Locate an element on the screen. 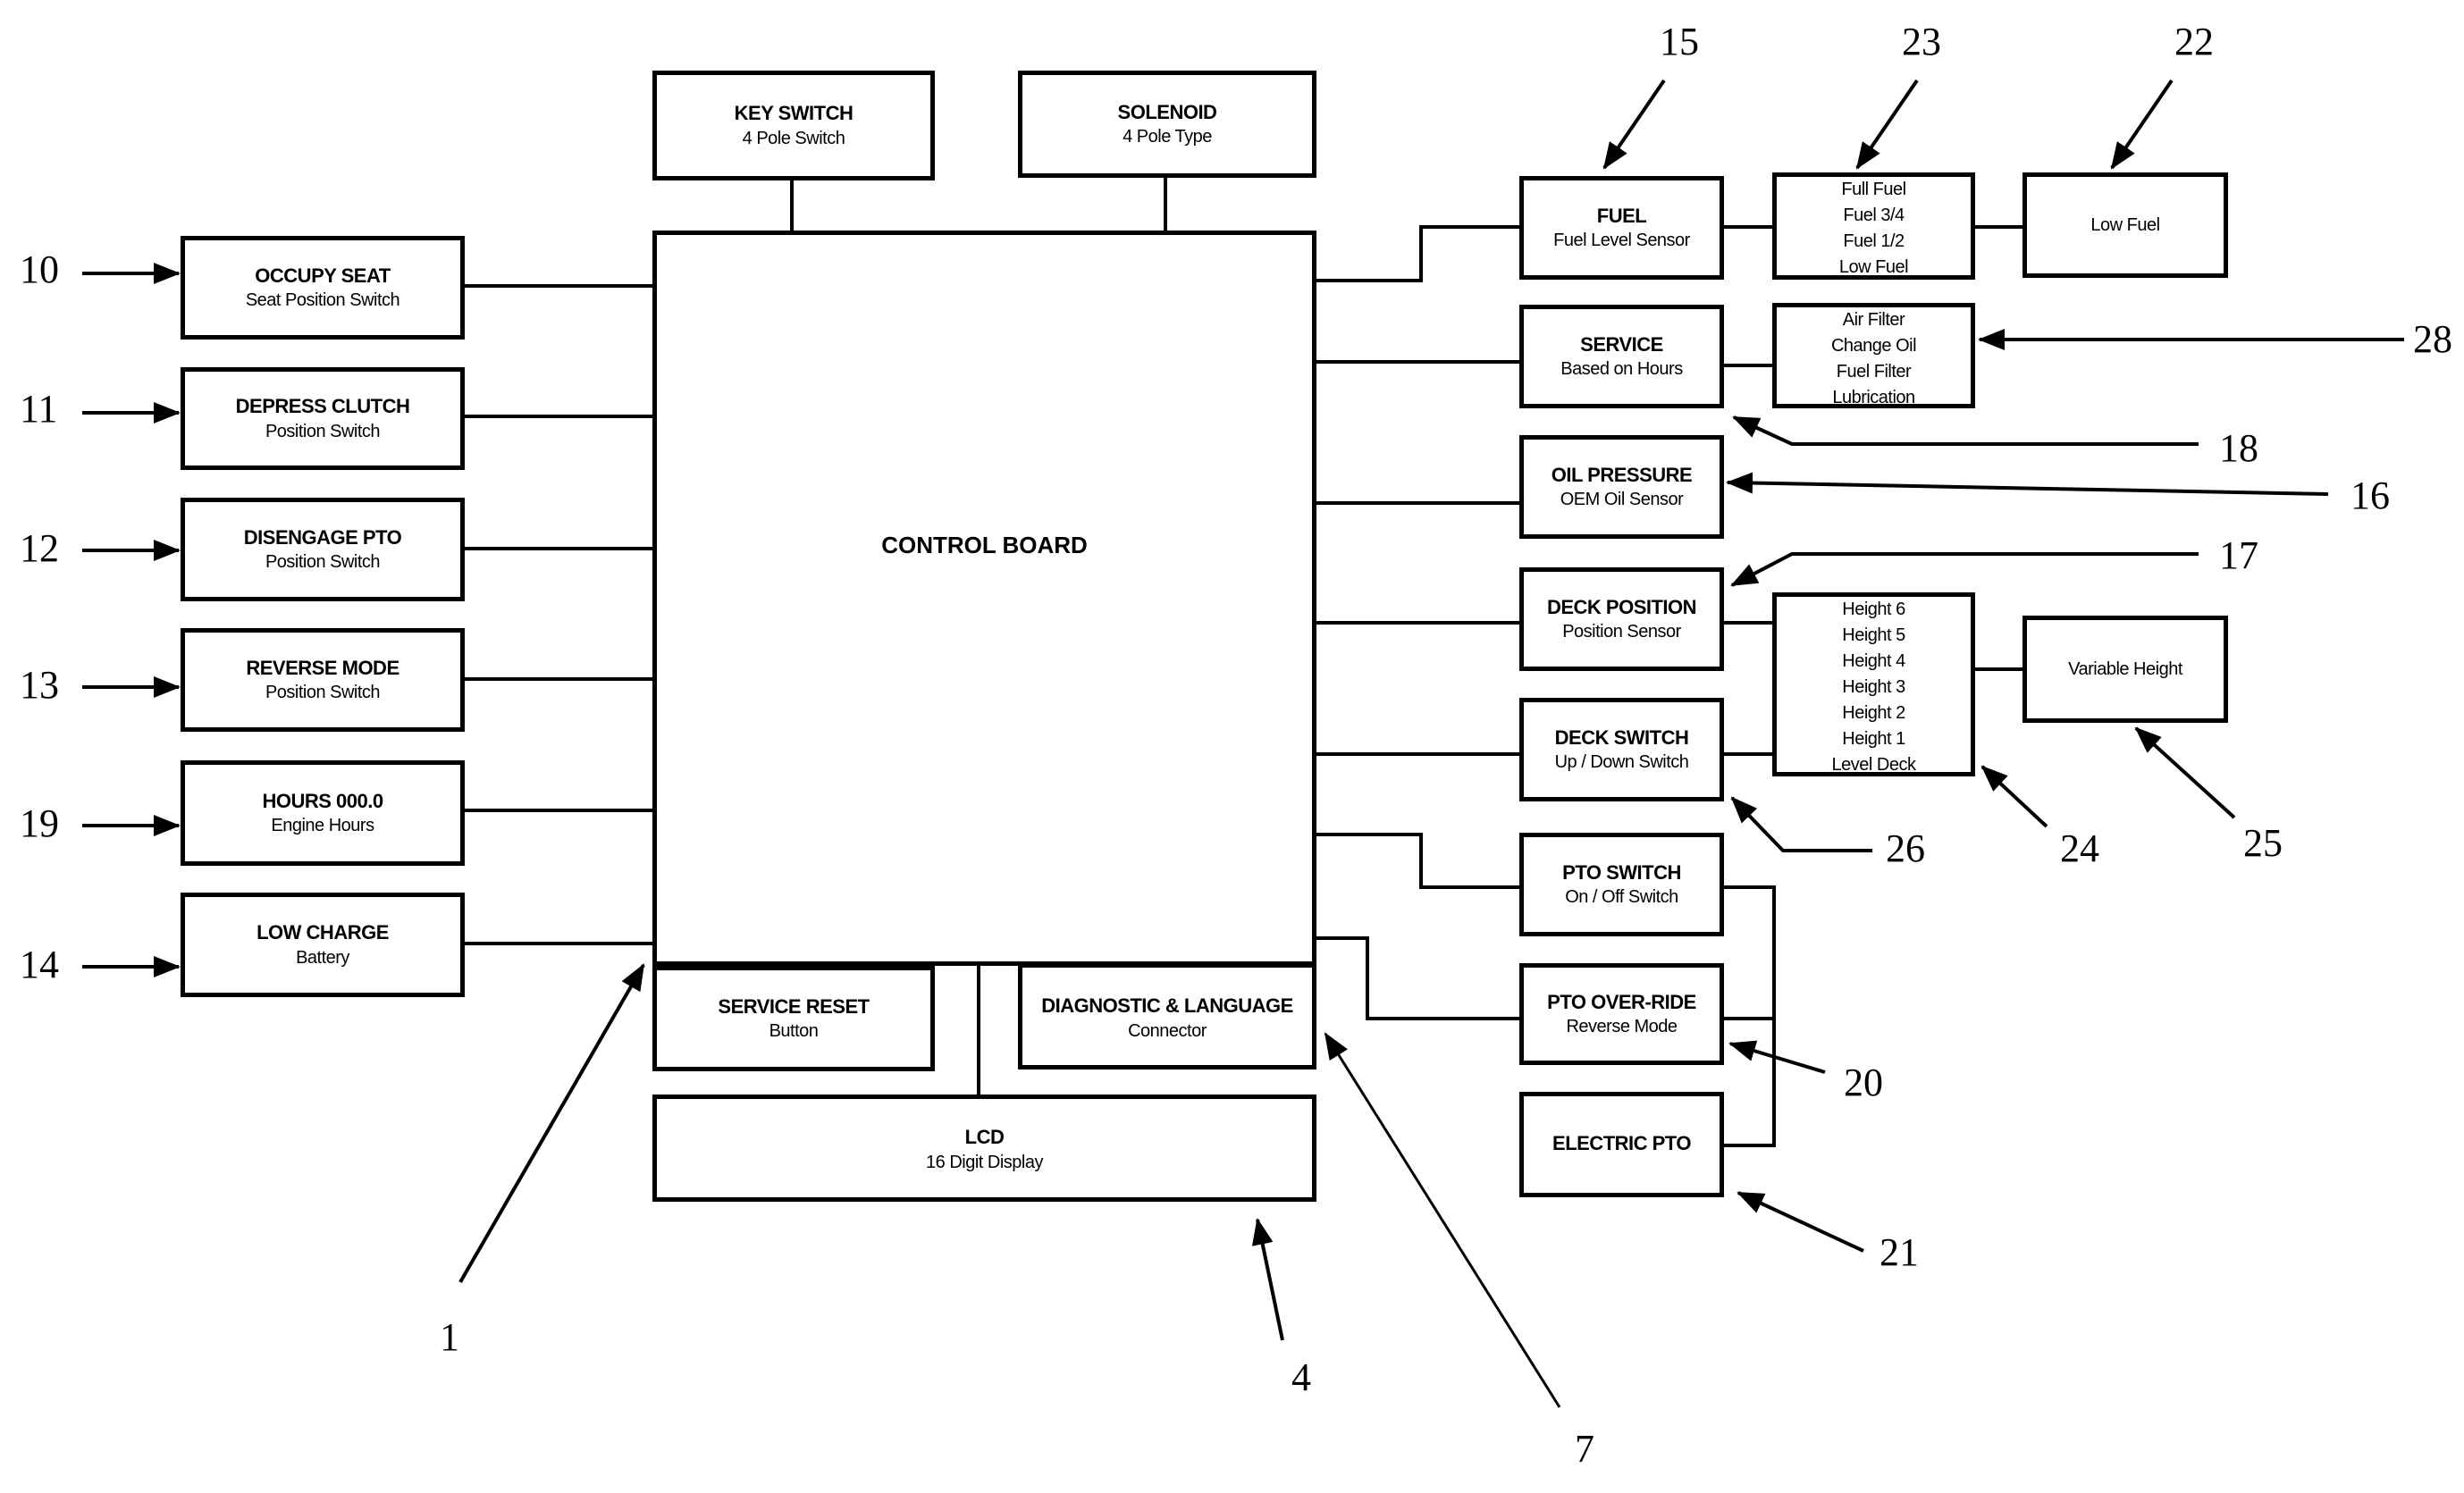 This screenshot has height=1493, width=2464. occupy-seat-title: OCCUPY SEAT is located at coordinates (323, 275).